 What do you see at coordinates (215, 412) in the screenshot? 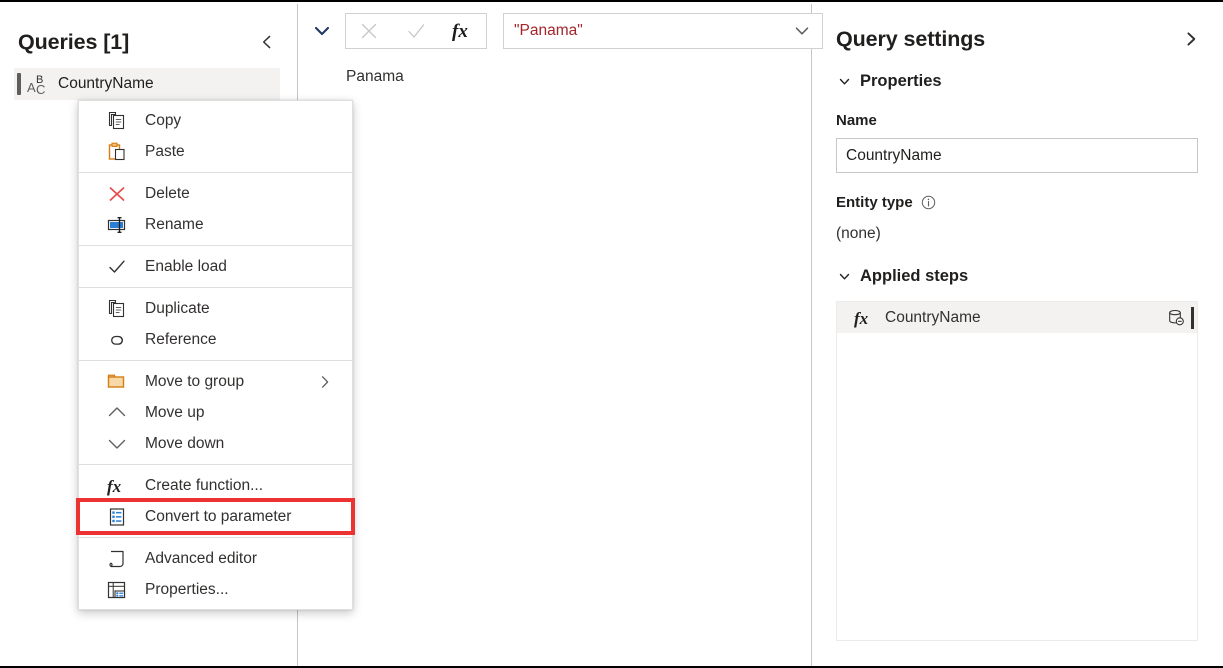
I see `menu-item-move-up: Move up` at bounding box center [215, 412].